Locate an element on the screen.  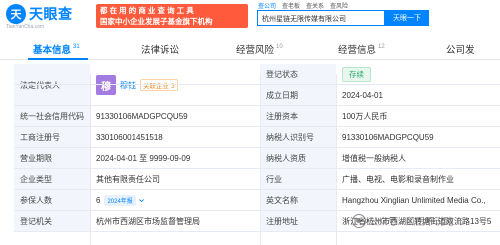
table-row: 成立日期 2024-04-01 is located at coordinates (257, 95).